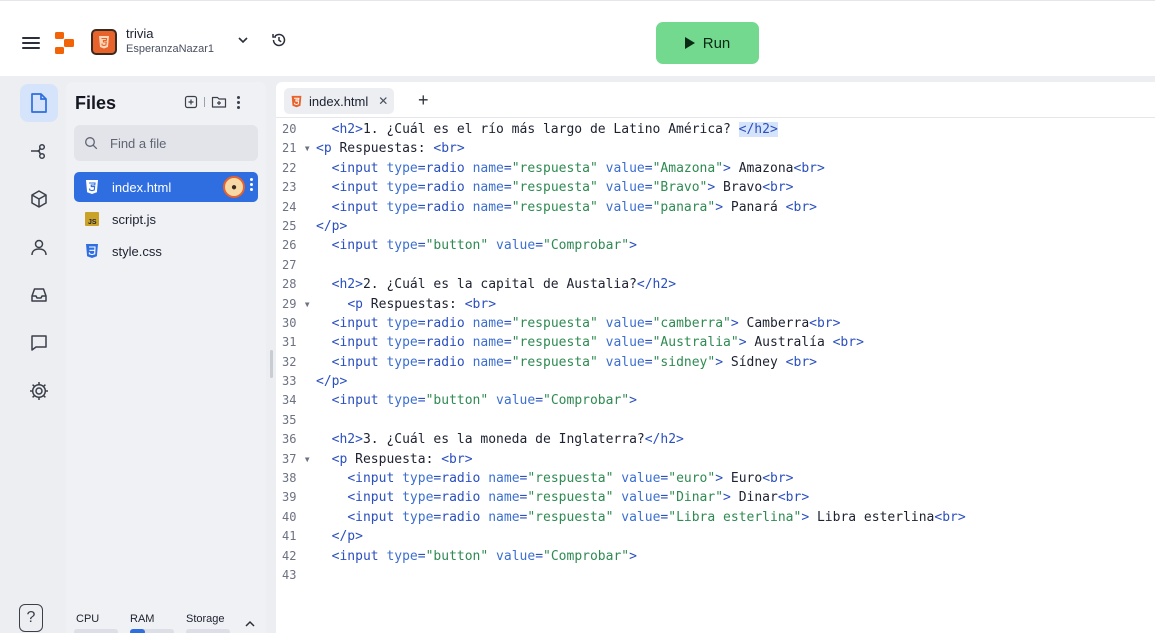  What do you see at coordinates (754, 498) in the screenshot?
I see `code-token: Dinar` at bounding box center [754, 498].